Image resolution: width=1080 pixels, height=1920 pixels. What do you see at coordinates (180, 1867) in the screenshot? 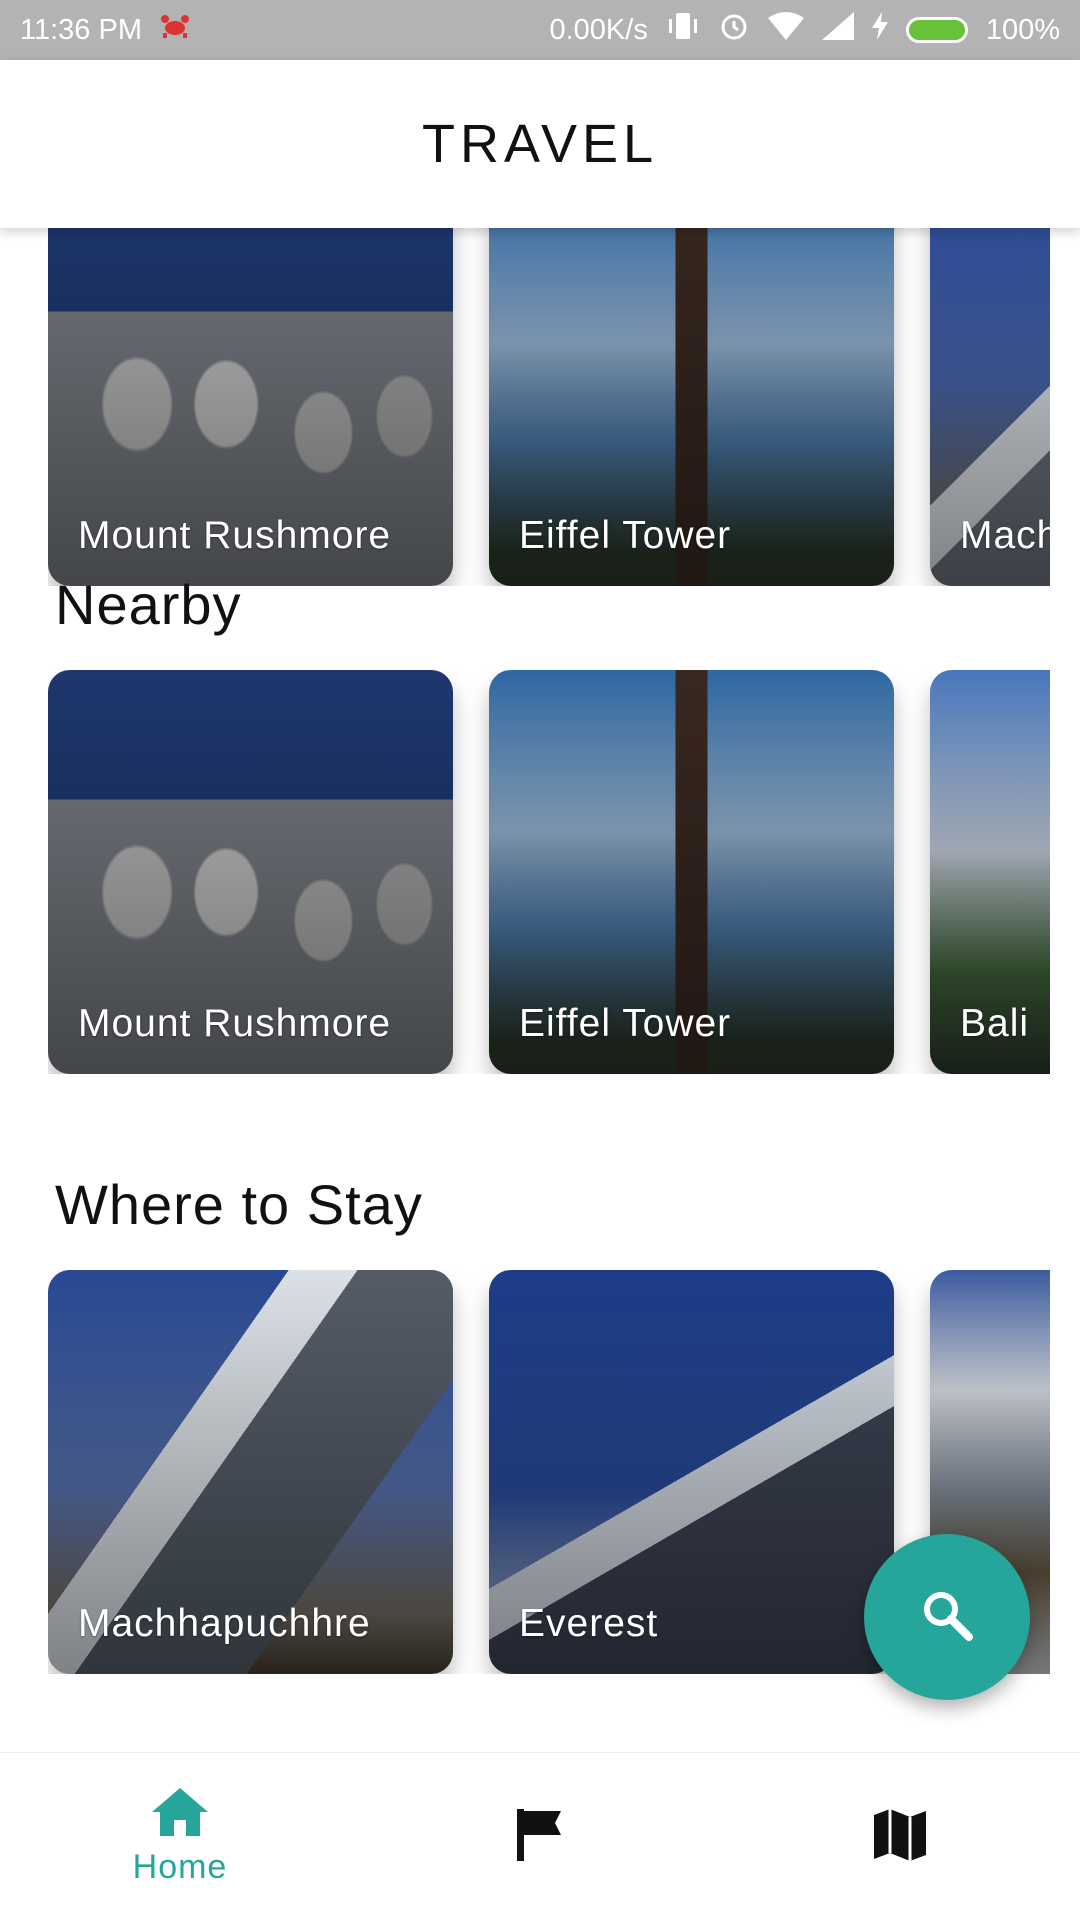
I see `nav-label-home: Home` at bounding box center [180, 1867].